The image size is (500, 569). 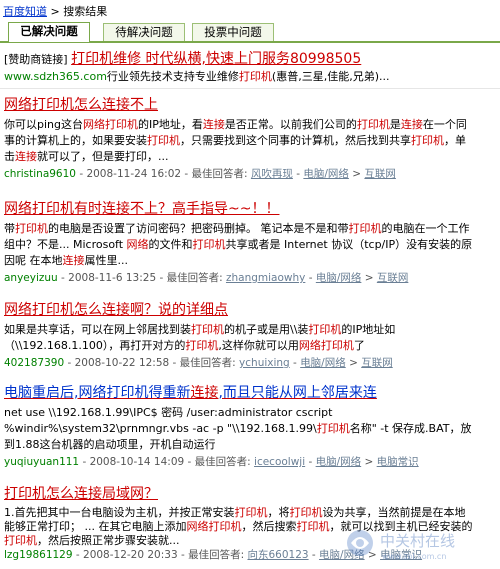 What do you see at coordinates (239, 105) in the screenshot?
I see `result-title-link: 网络打印机怎么连接不上` at bounding box center [239, 105].